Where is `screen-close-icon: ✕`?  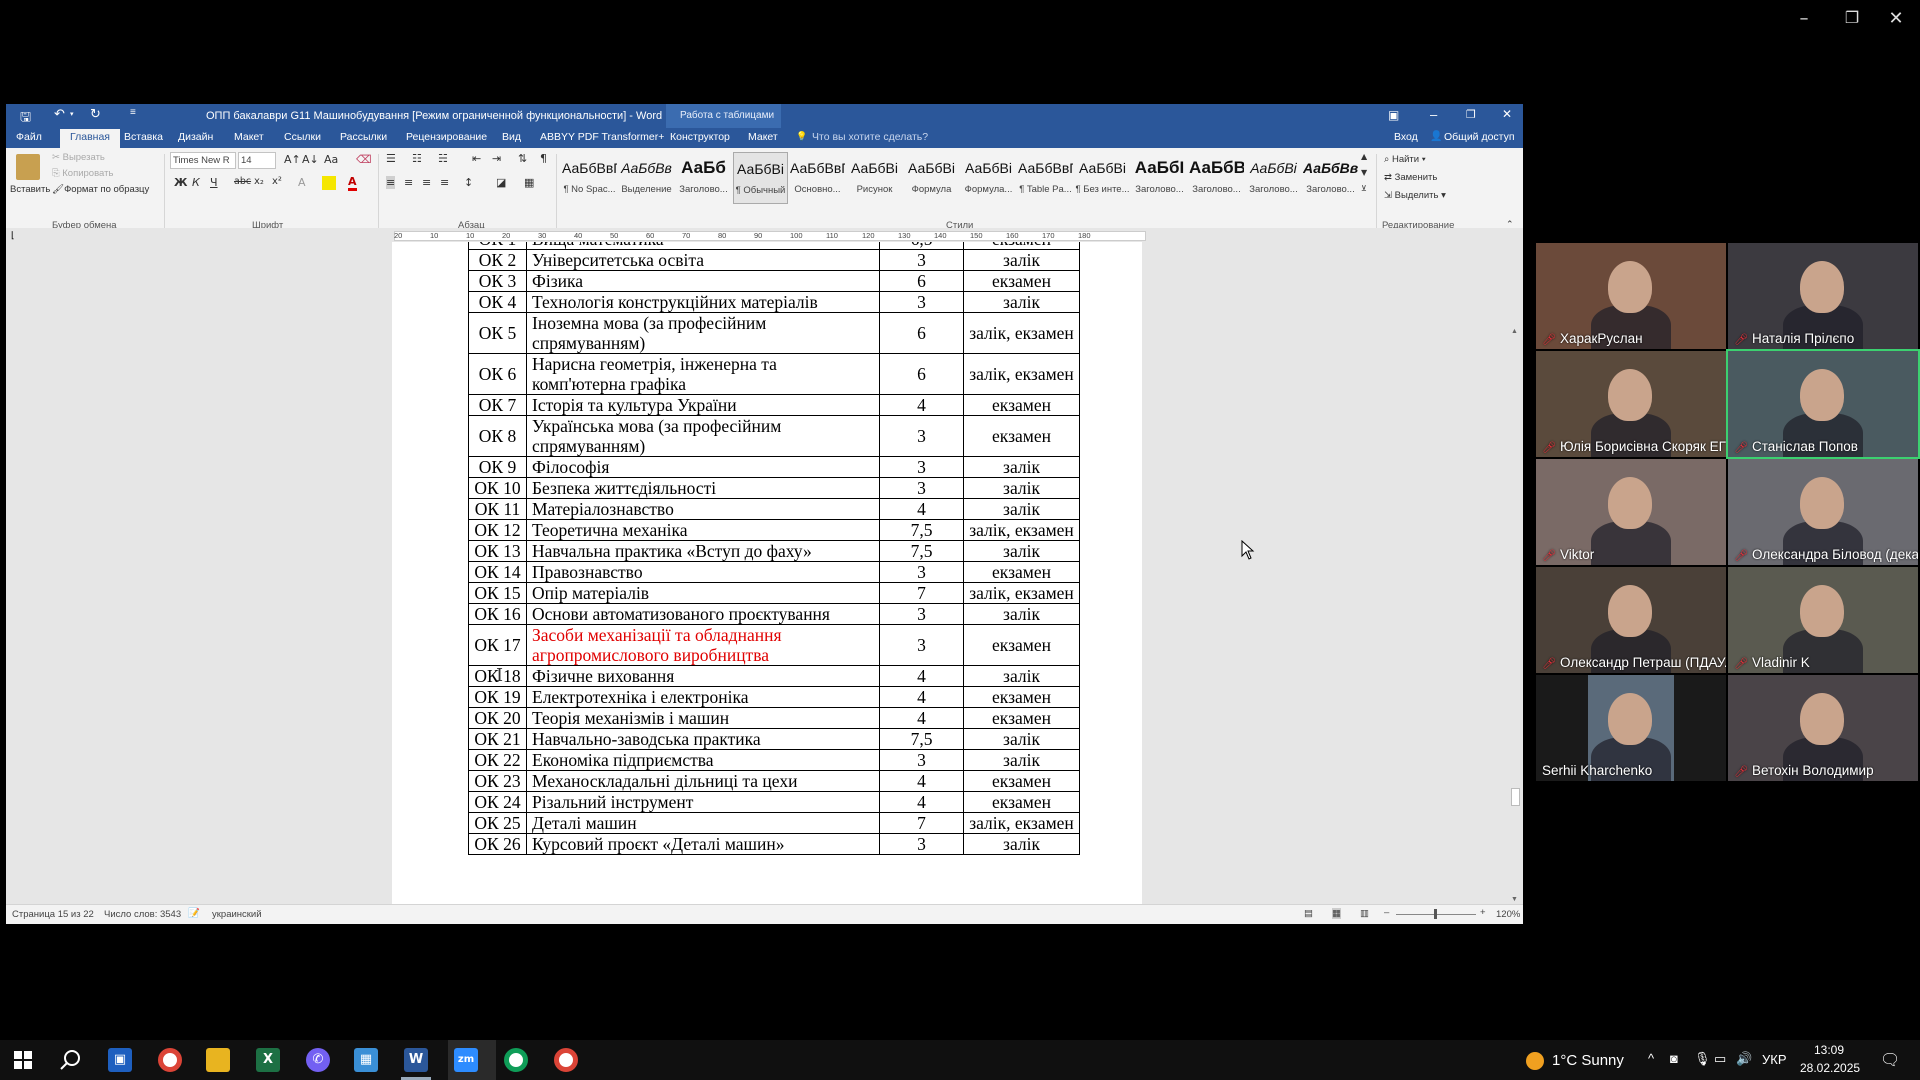 screen-close-icon: ✕ is located at coordinates (1896, 18).